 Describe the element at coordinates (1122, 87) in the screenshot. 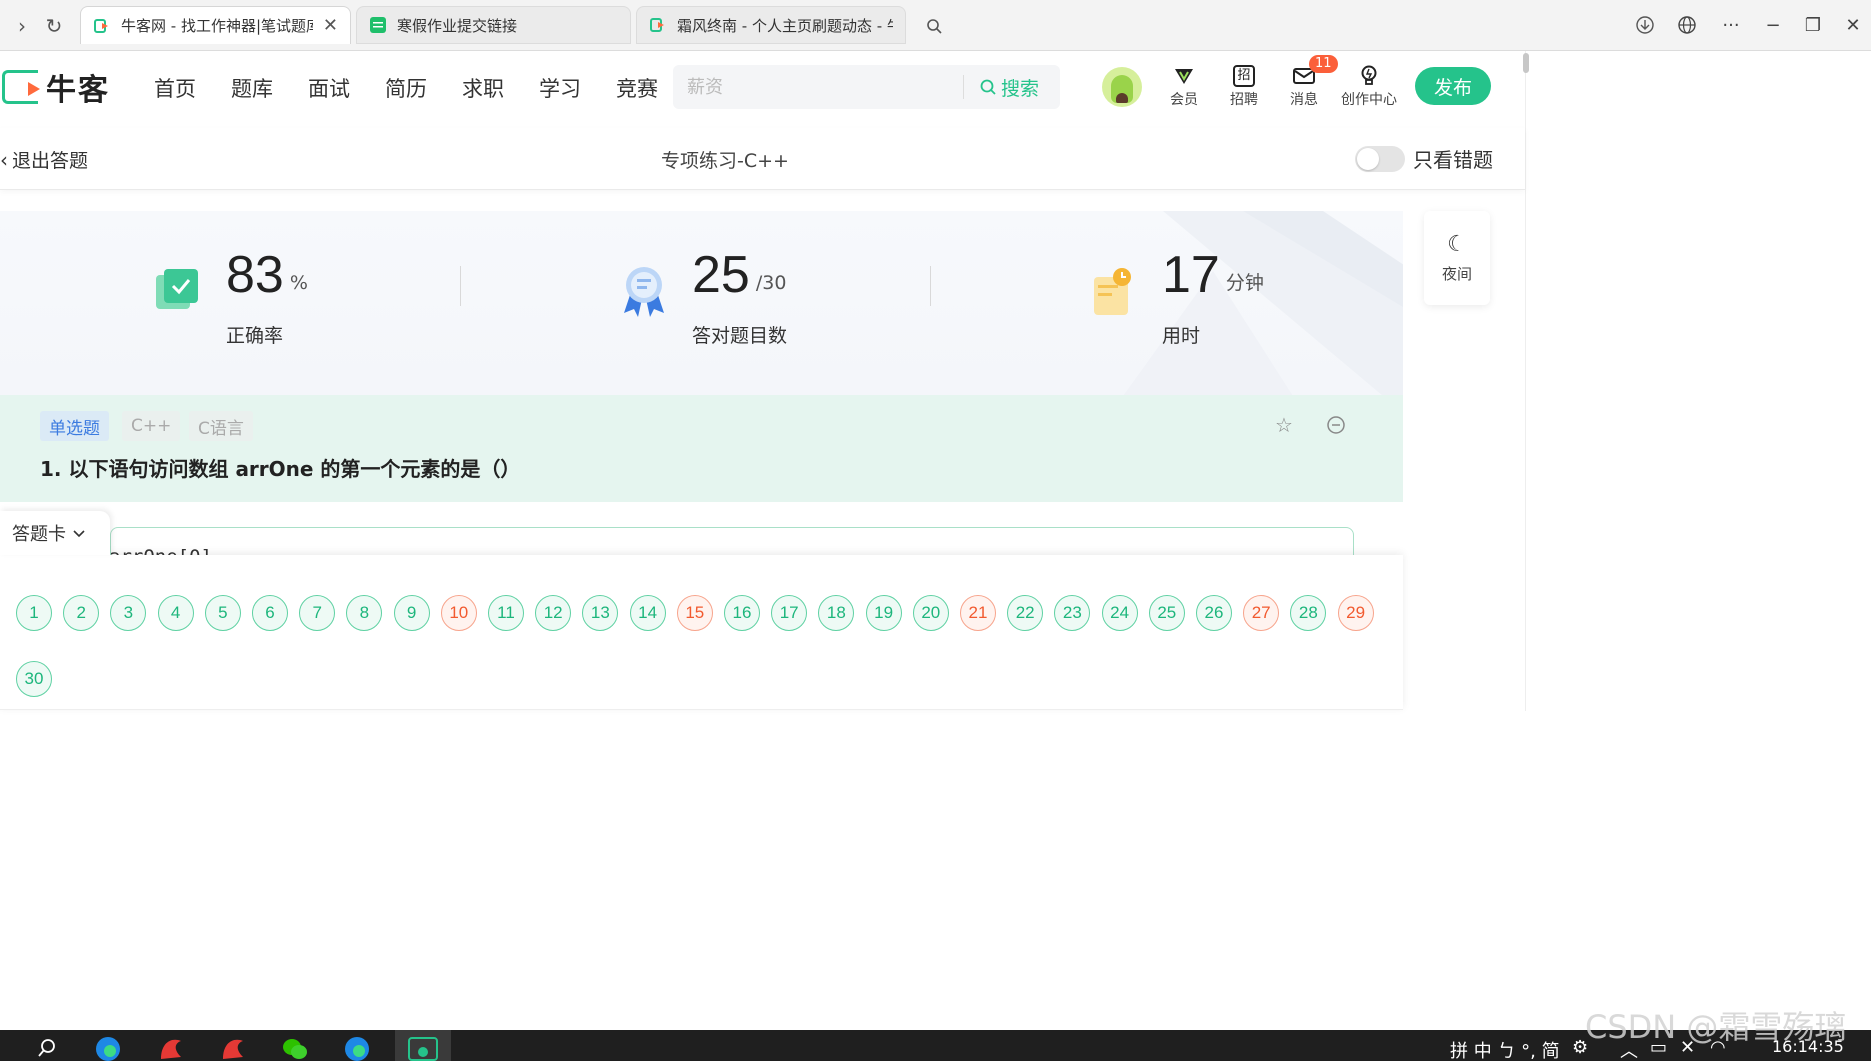

I see `avatar` at that location.